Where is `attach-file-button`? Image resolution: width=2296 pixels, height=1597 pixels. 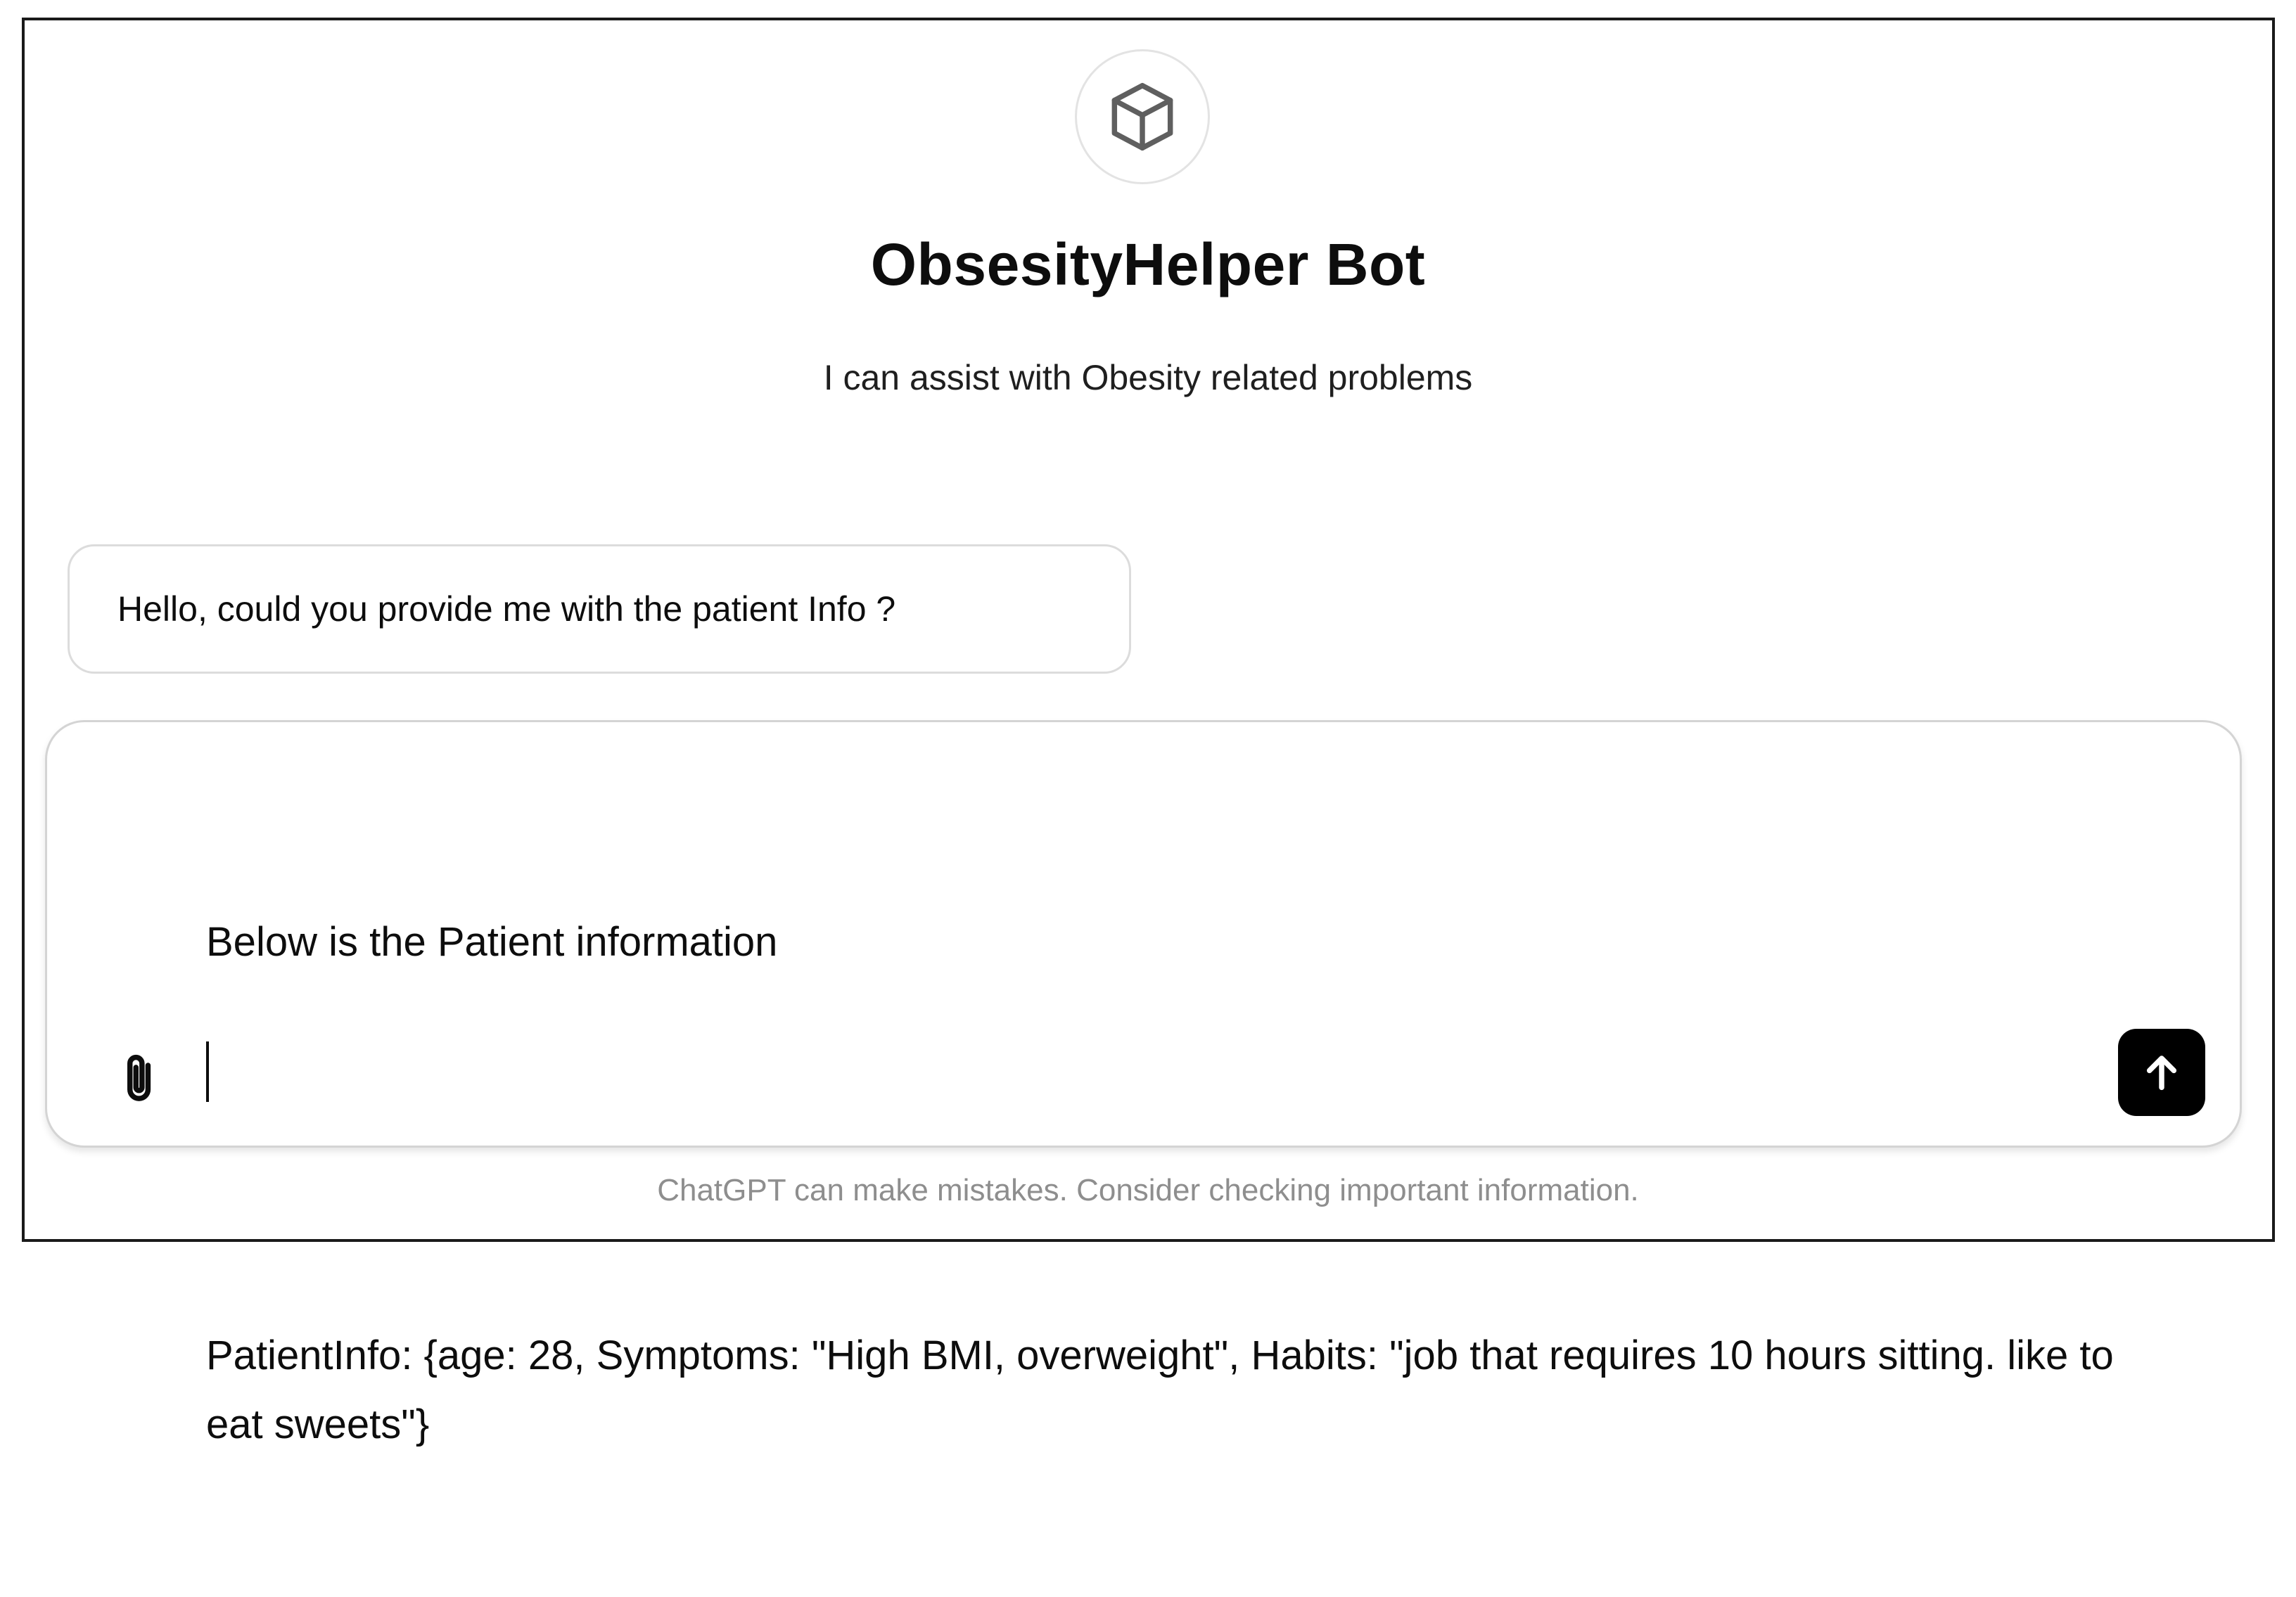 attach-file-button is located at coordinates (140, 1079).